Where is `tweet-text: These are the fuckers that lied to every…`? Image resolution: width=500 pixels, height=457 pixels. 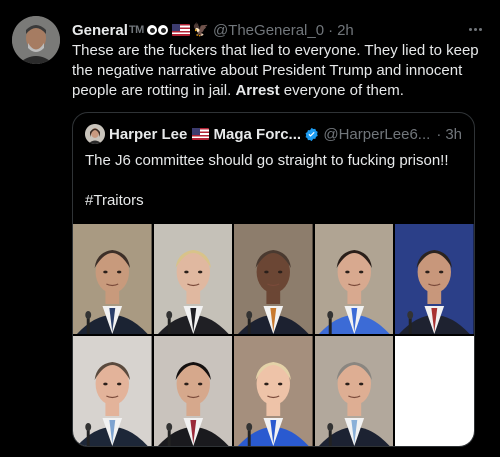
tweet-text: These are the fuckers that lied to every… is located at coordinates (279, 71).